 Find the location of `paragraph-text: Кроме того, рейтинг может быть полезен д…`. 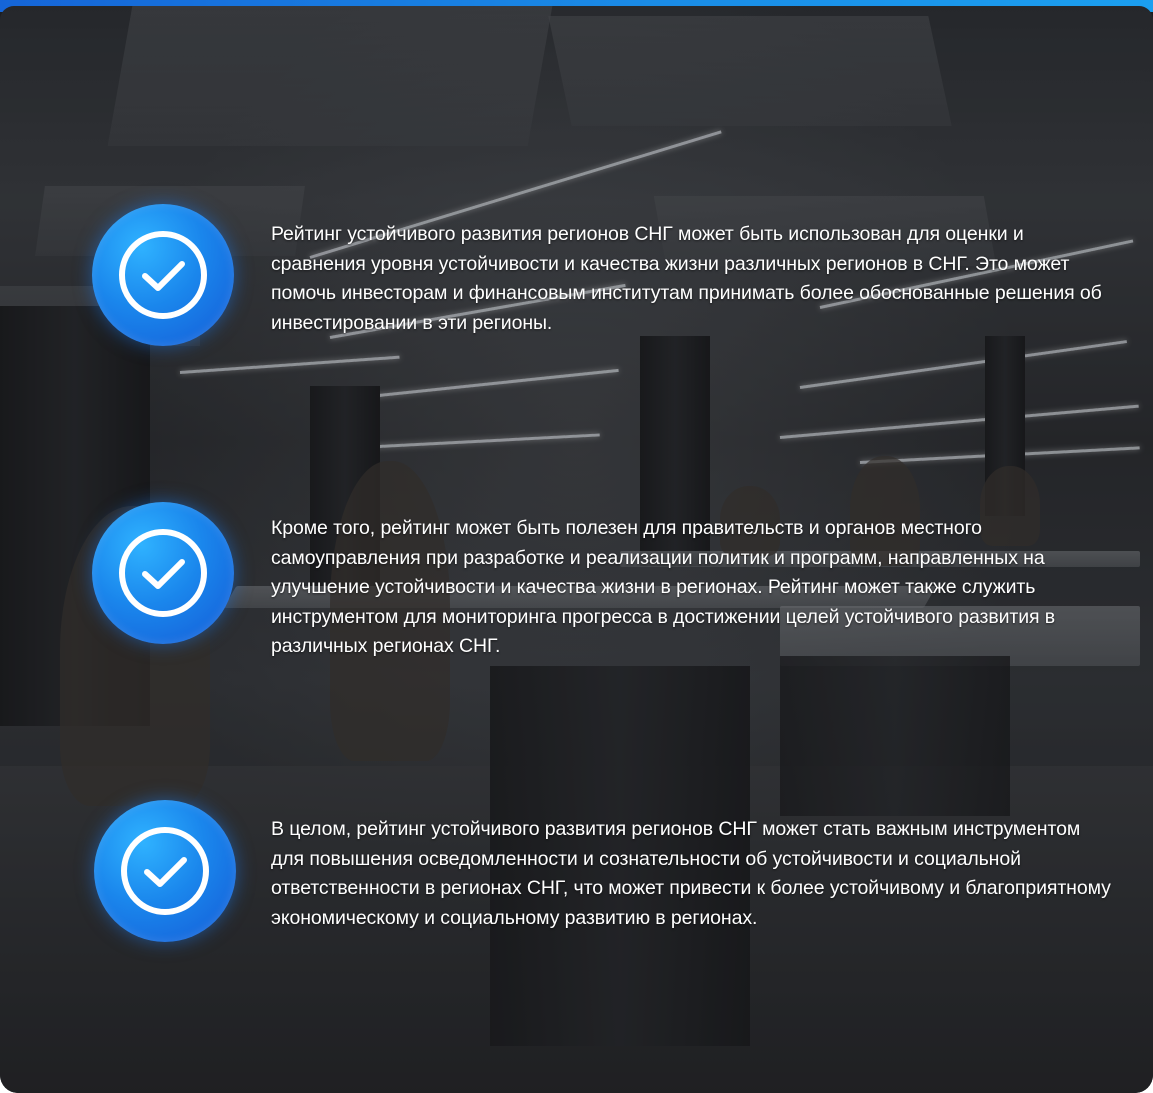

paragraph-text: Кроме того, рейтинг может быть полезен д… is located at coordinates (663, 587).